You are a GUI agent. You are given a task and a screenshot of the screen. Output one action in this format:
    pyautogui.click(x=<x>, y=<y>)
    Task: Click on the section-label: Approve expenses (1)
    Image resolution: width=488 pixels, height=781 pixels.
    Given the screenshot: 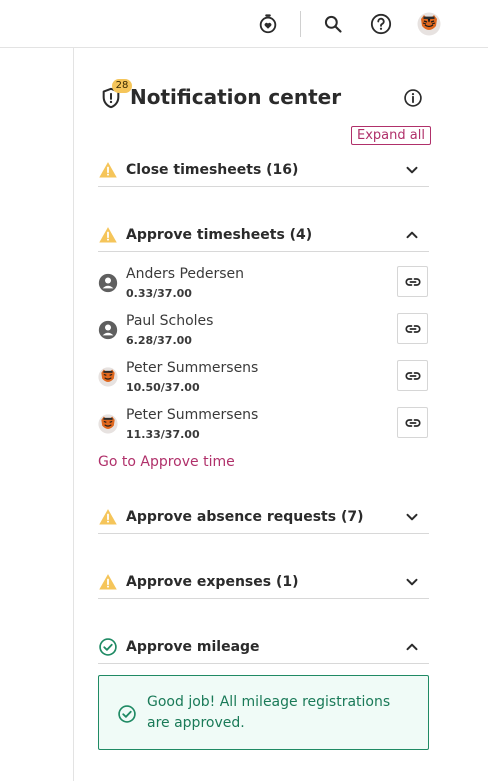 What is the action you would take?
    pyautogui.click(x=212, y=582)
    